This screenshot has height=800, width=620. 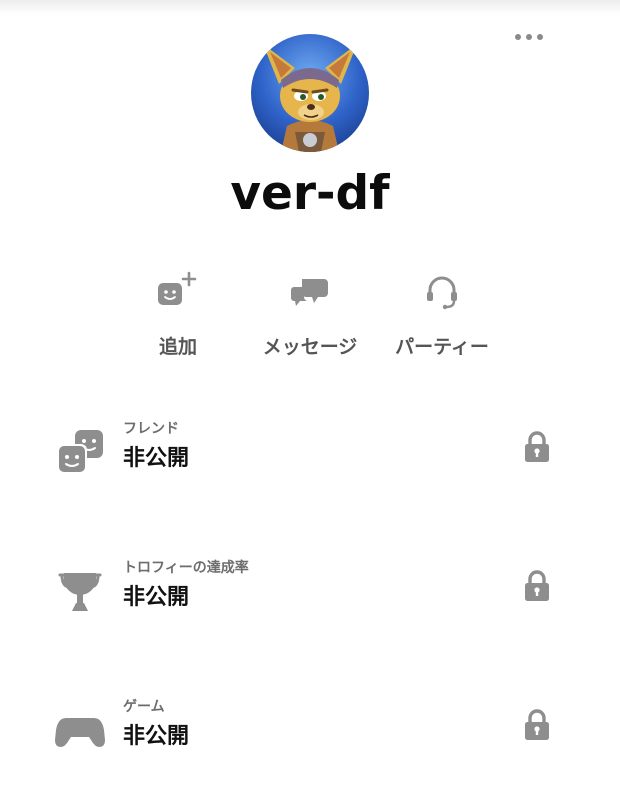 What do you see at coordinates (442, 347) in the screenshot?
I see `party-label: パーティー` at bounding box center [442, 347].